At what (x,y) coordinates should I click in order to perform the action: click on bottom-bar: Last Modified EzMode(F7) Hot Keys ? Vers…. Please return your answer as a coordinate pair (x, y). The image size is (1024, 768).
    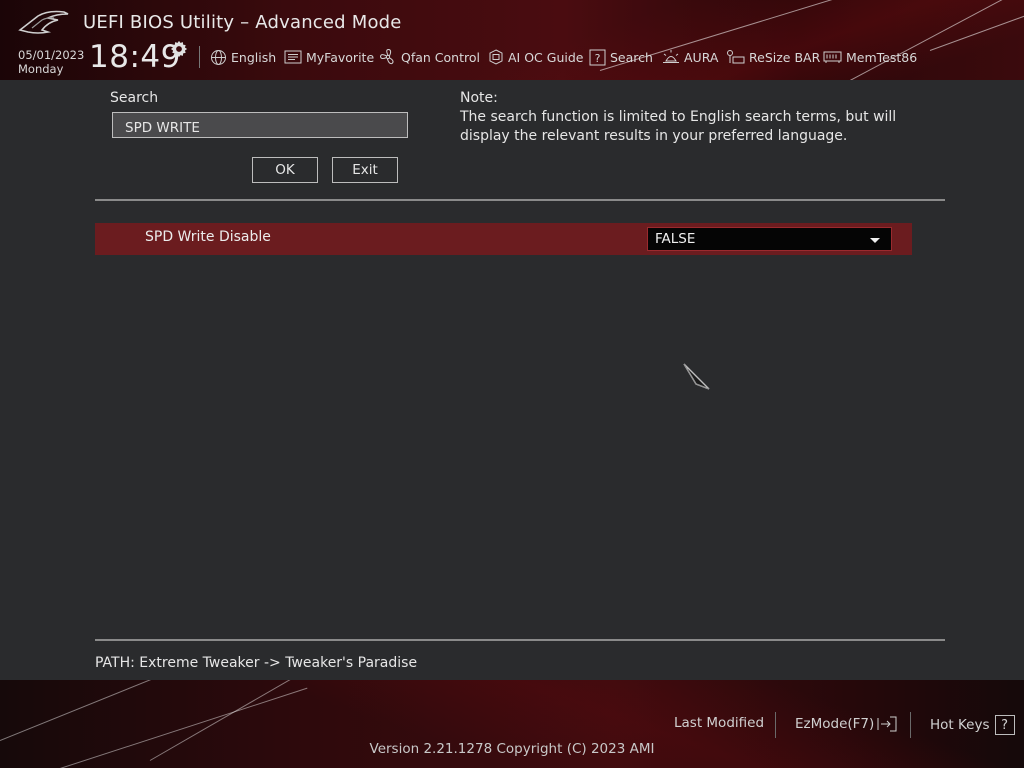
    Looking at the image, I should click on (512, 724).